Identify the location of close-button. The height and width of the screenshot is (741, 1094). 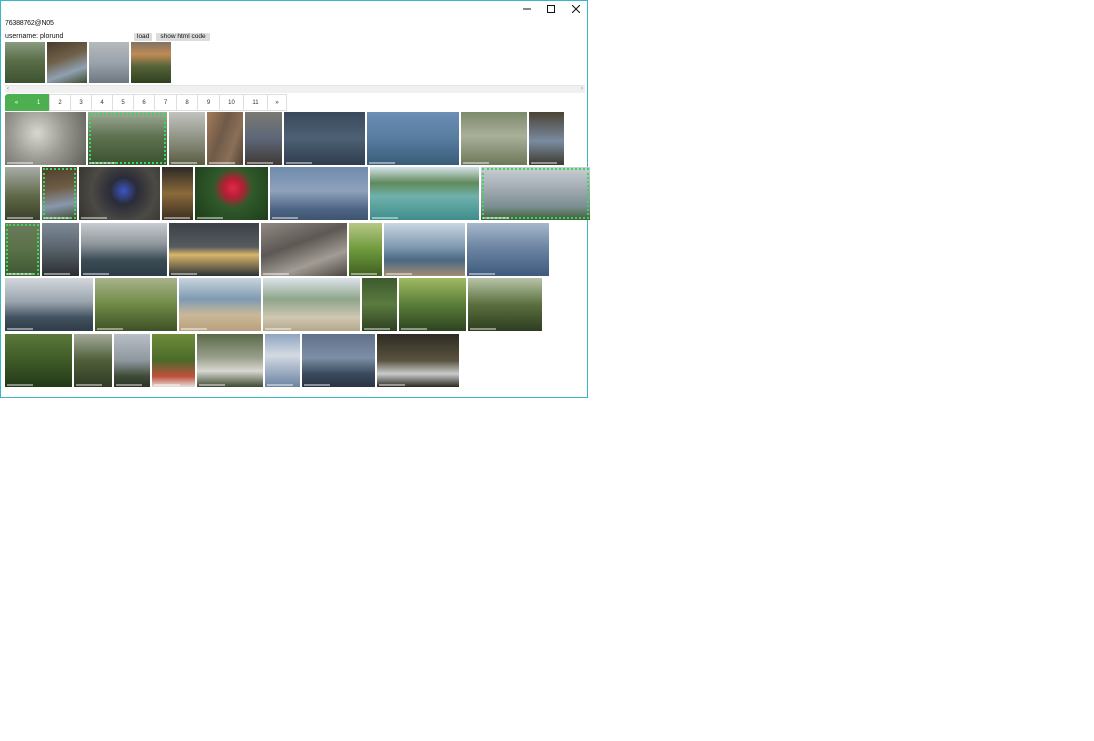
(576, 9).